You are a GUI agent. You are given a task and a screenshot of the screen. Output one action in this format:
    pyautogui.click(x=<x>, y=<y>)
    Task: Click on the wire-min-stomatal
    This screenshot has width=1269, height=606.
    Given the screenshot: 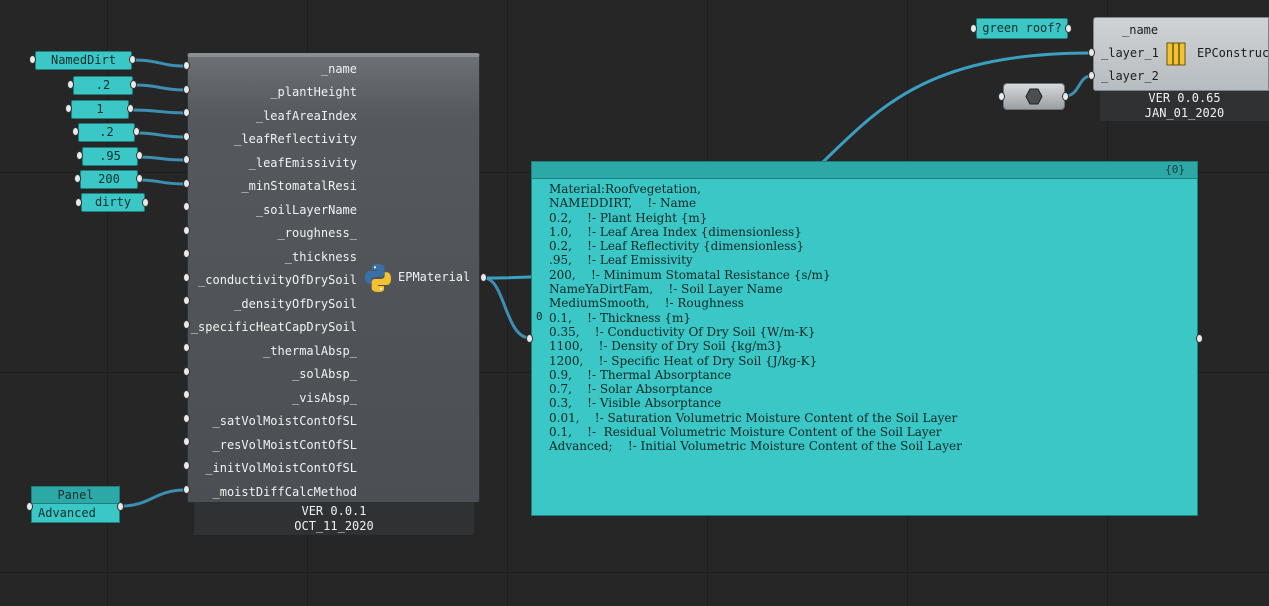 What is the action you would take?
    pyautogui.click(x=162, y=182)
    